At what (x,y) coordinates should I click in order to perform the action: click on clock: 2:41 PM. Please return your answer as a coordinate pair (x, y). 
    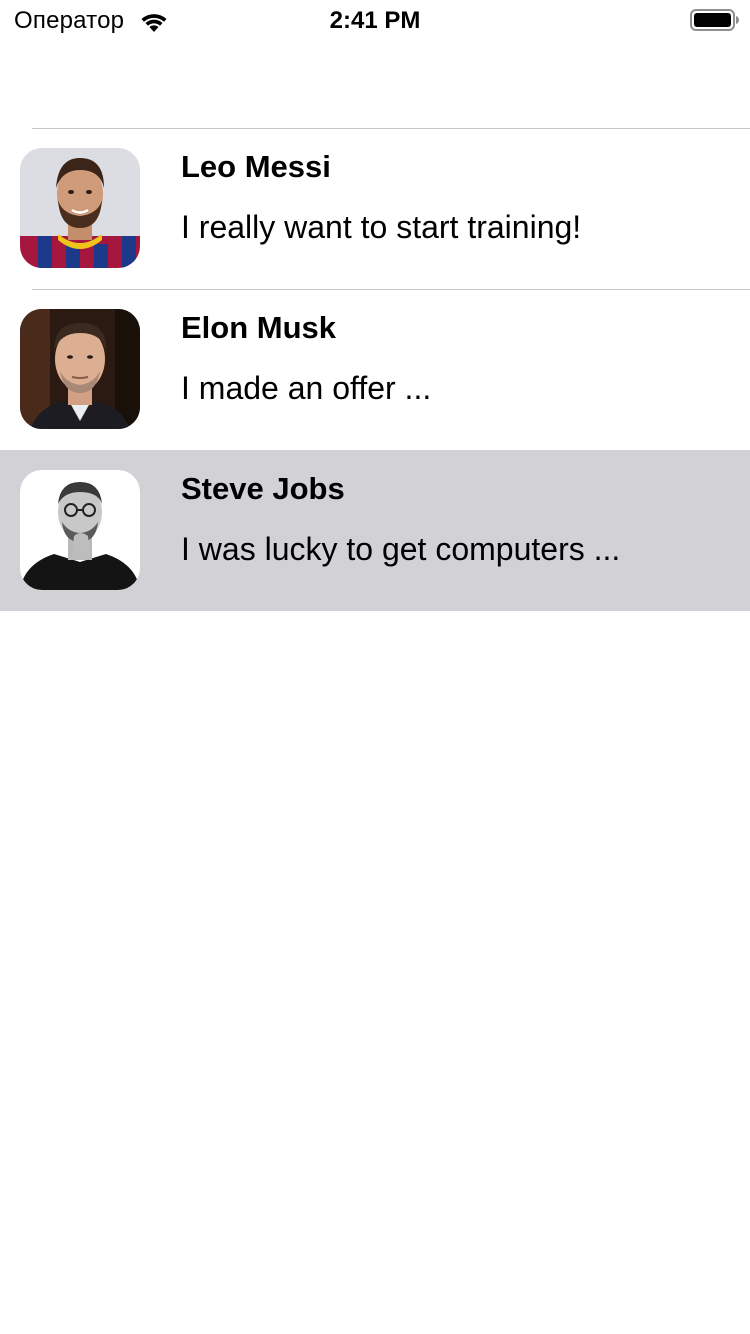
    Looking at the image, I should click on (375, 20).